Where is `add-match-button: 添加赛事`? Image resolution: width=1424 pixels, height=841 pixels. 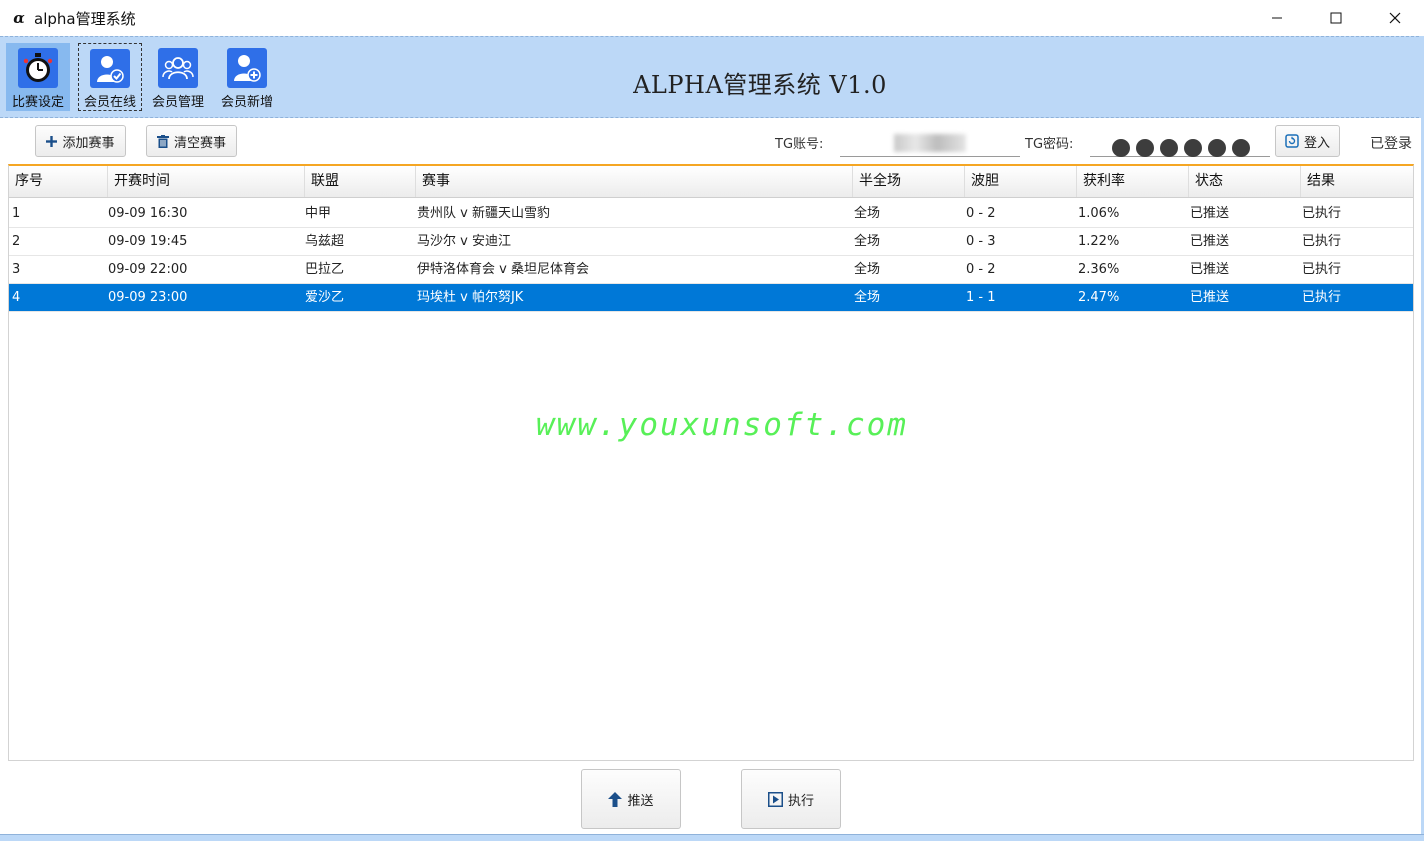
add-match-button: 添加赛事 is located at coordinates (80, 141).